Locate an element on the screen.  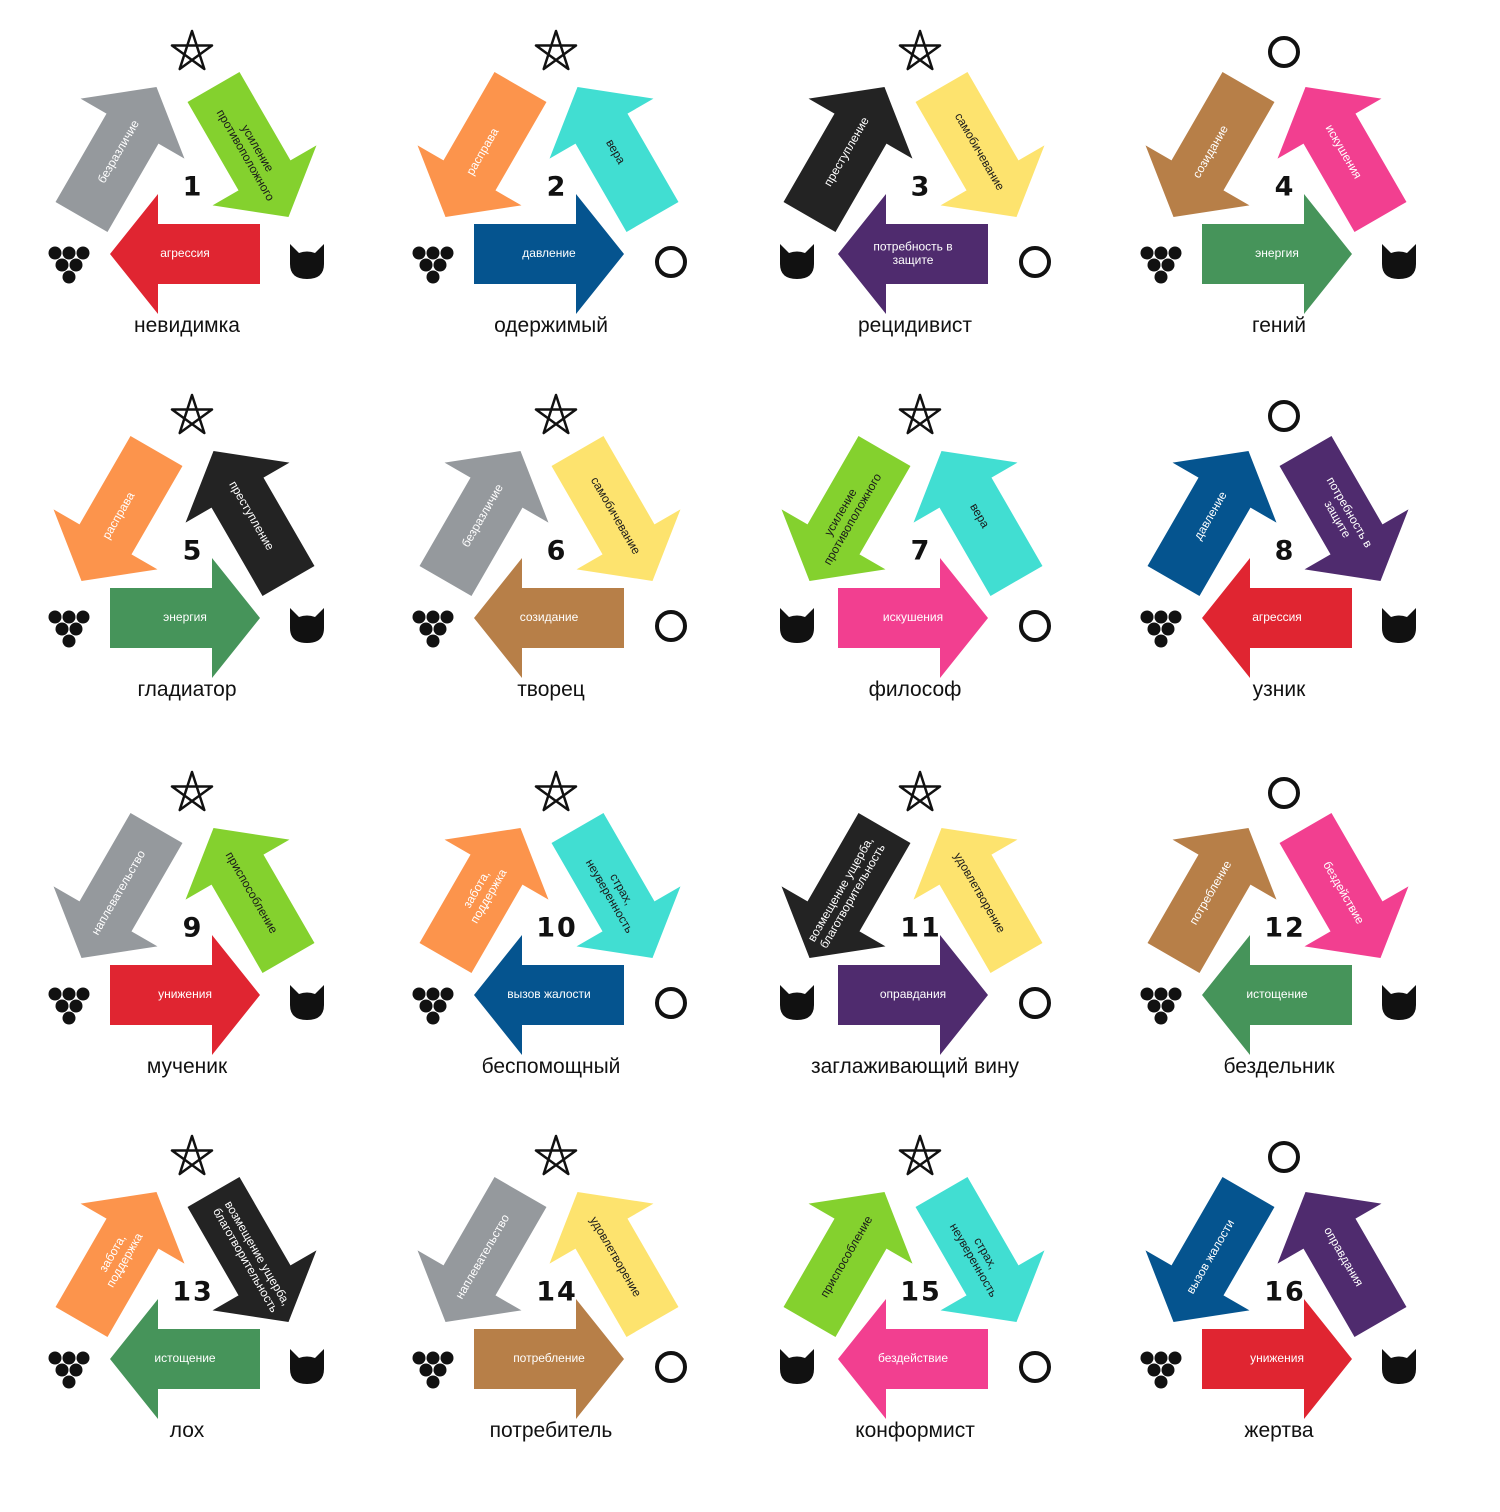
right-arrow: оправдания is located at coordinates (1342, 1264).